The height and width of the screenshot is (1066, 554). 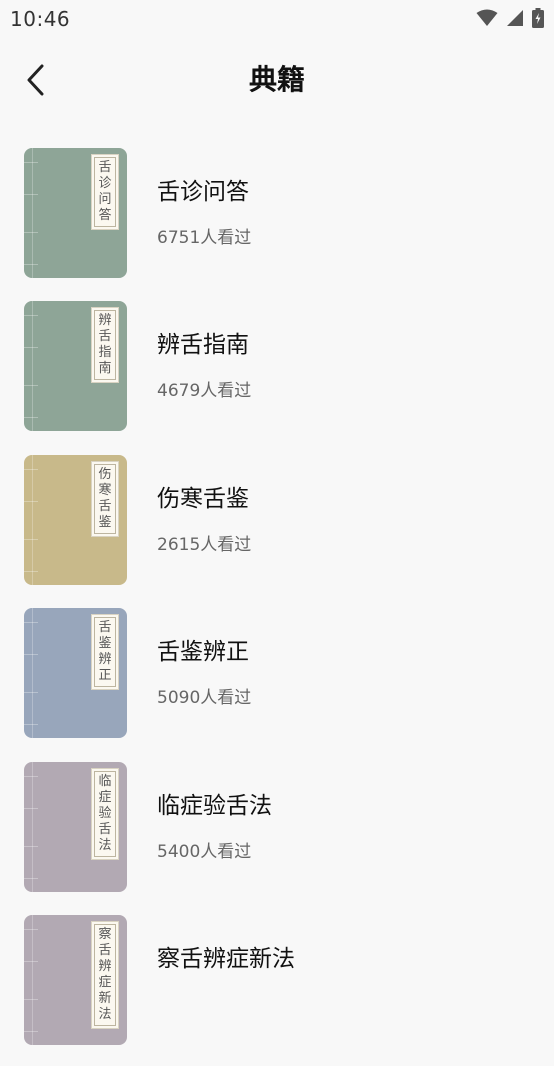 What do you see at coordinates (105, 474) in the screenshot?
I see `cover-label-char: 伤` at bounding box center [105, 474].